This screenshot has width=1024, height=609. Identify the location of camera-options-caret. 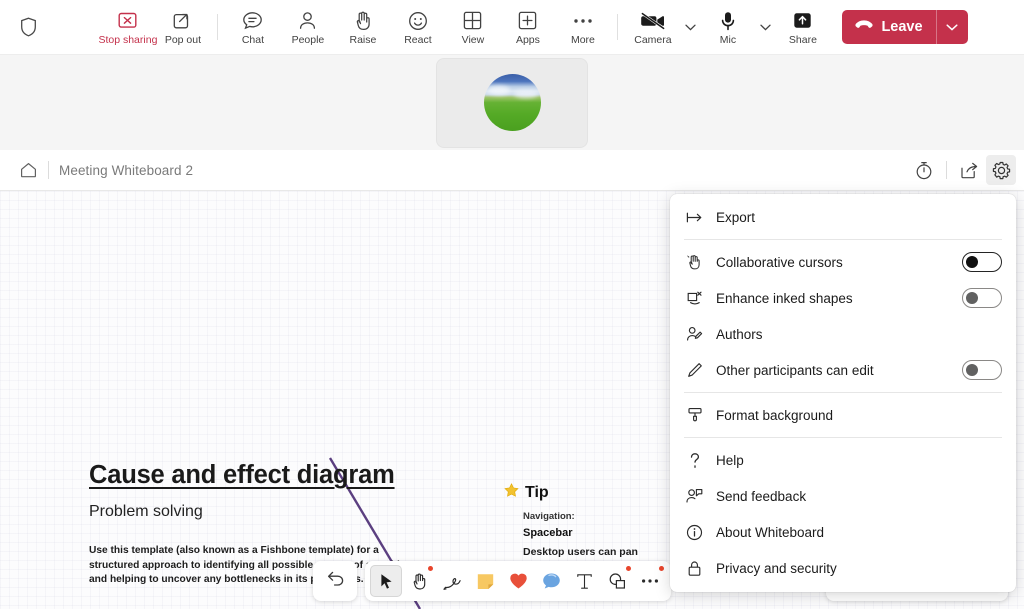
(690, 27).